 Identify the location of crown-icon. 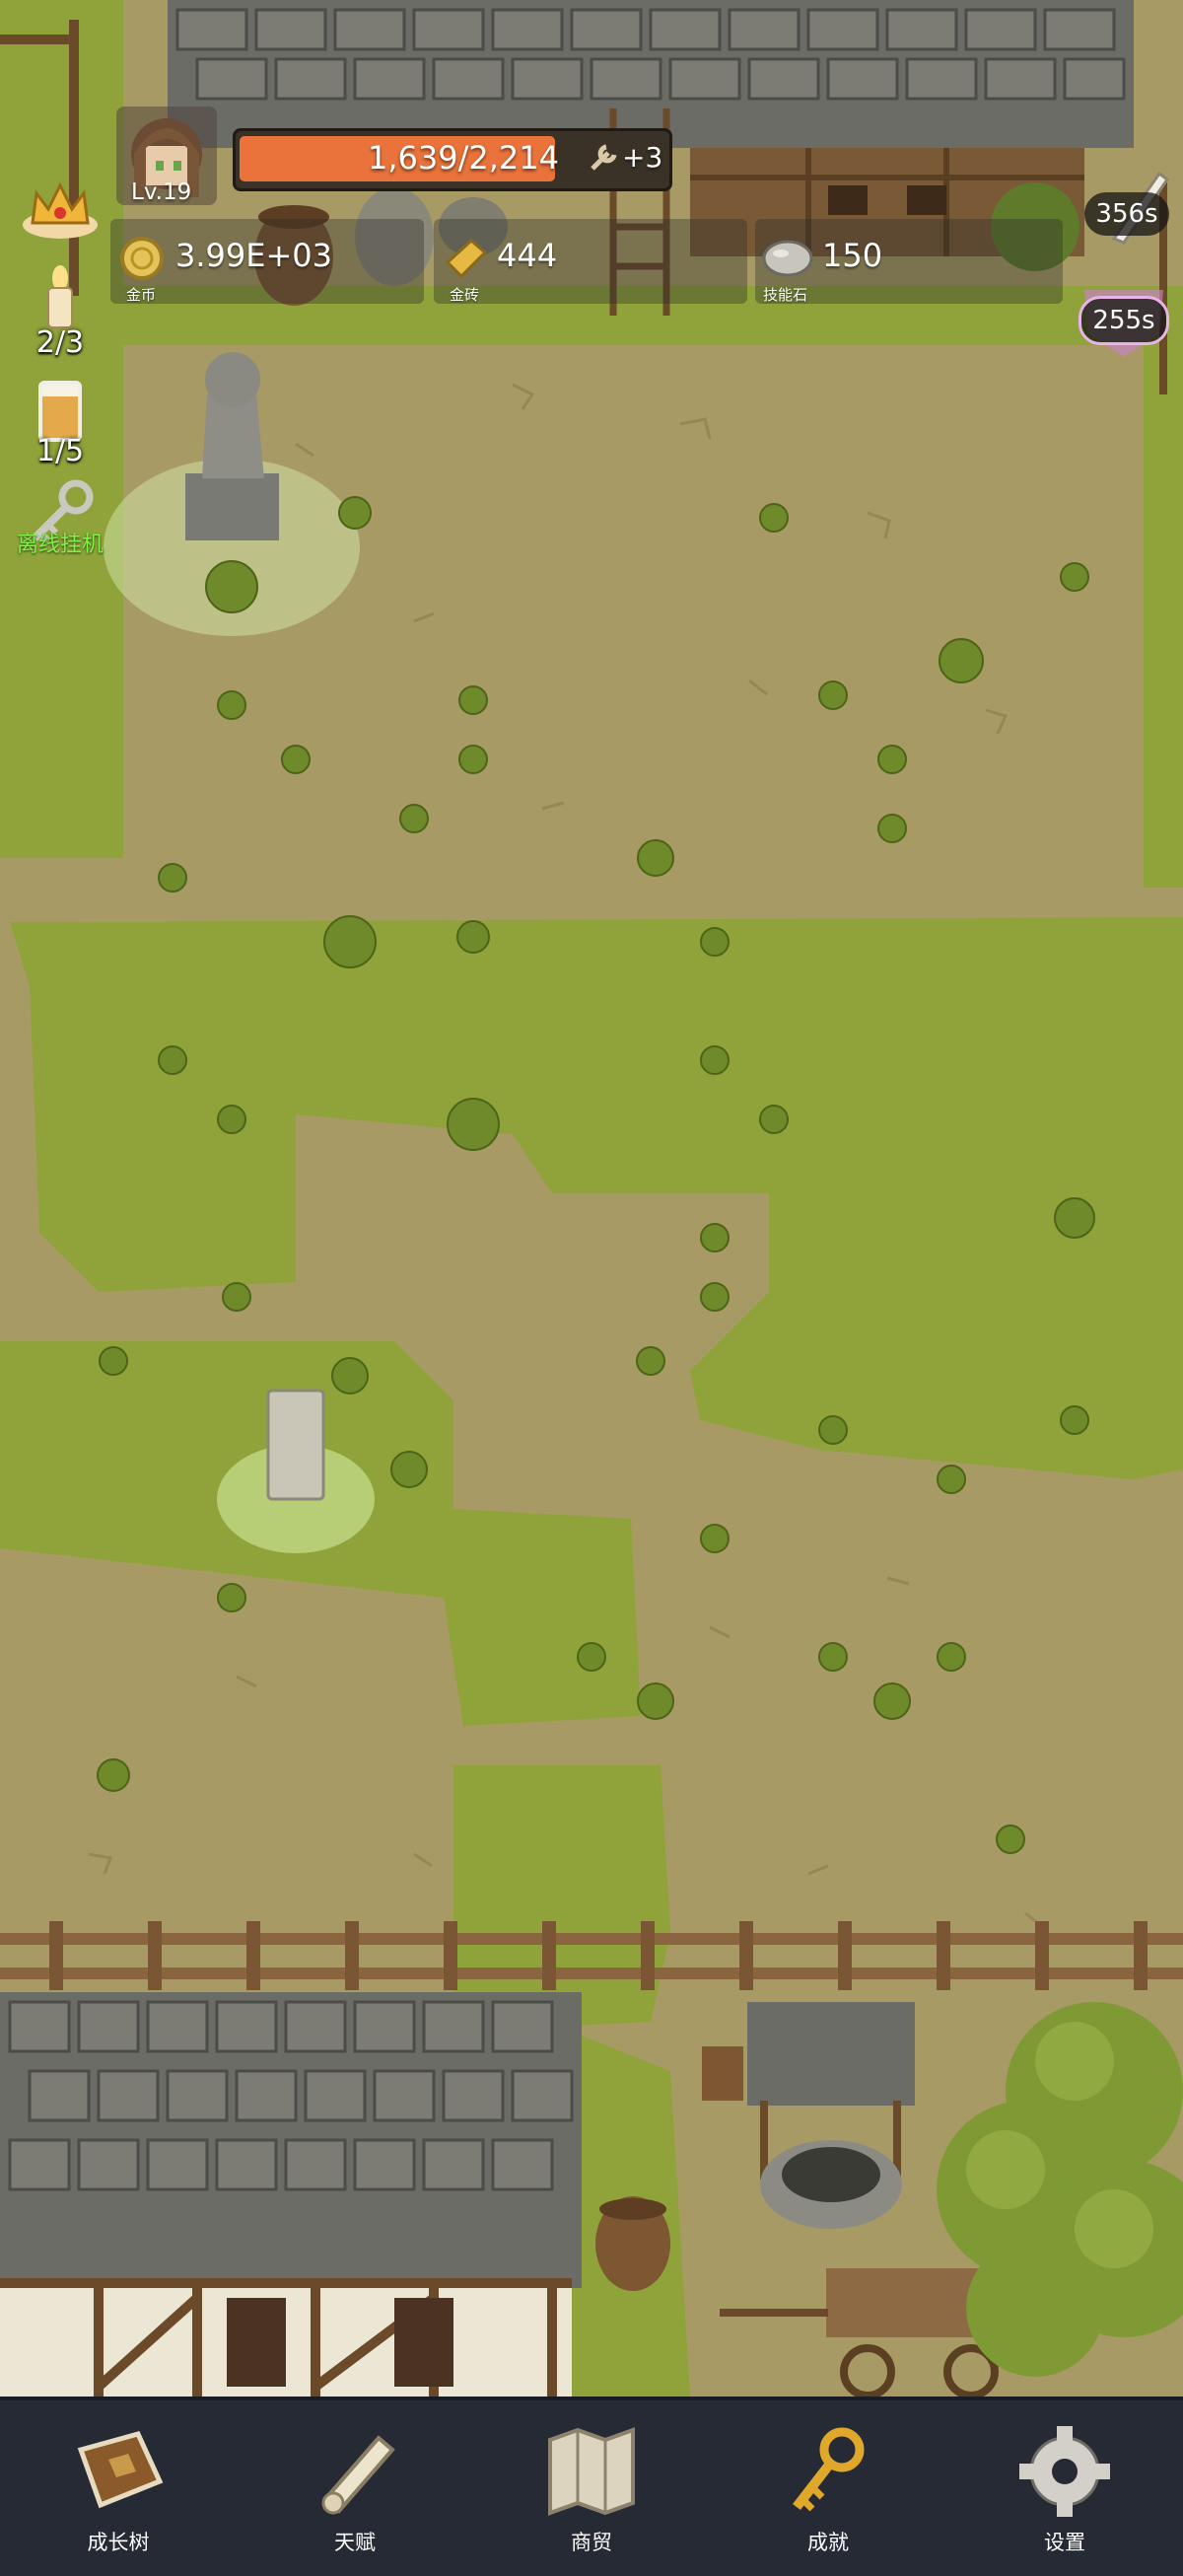
(60, 210).